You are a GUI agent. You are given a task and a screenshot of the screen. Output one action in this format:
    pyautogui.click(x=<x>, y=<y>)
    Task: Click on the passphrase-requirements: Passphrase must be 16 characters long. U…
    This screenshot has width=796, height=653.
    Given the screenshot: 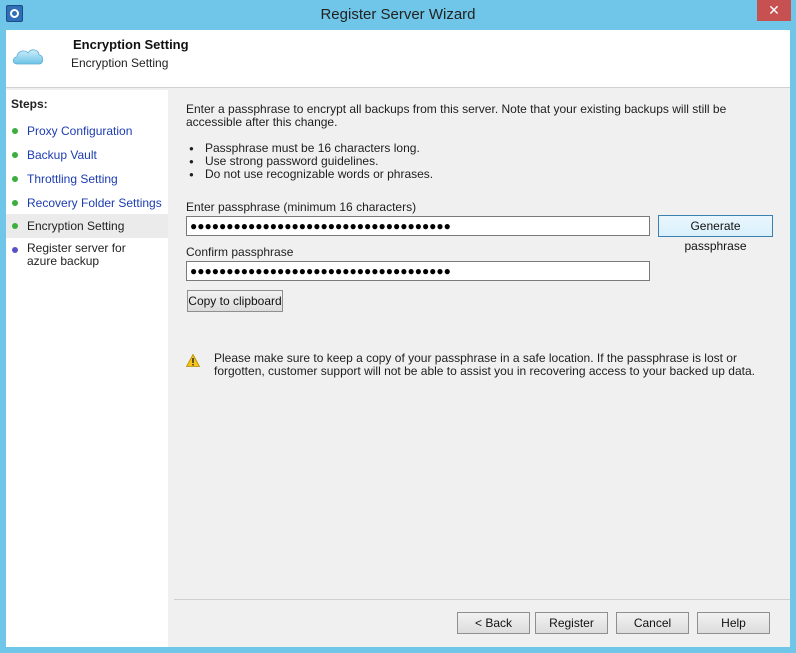 What is the action you would take?
    pyautogui.click(x=309, y=162)
    